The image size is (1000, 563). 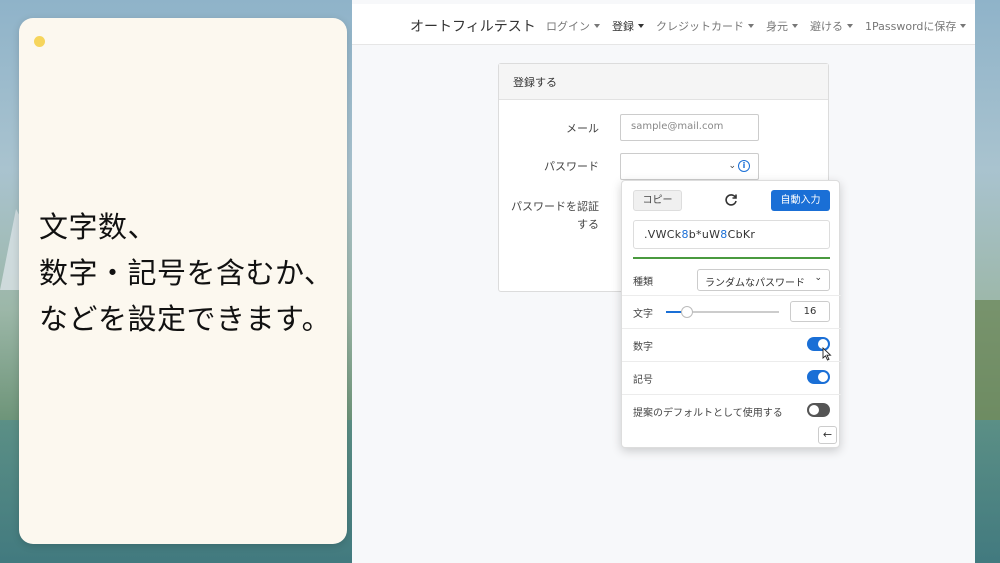 I want to click on caption-dot, so click(x=39, y=41).